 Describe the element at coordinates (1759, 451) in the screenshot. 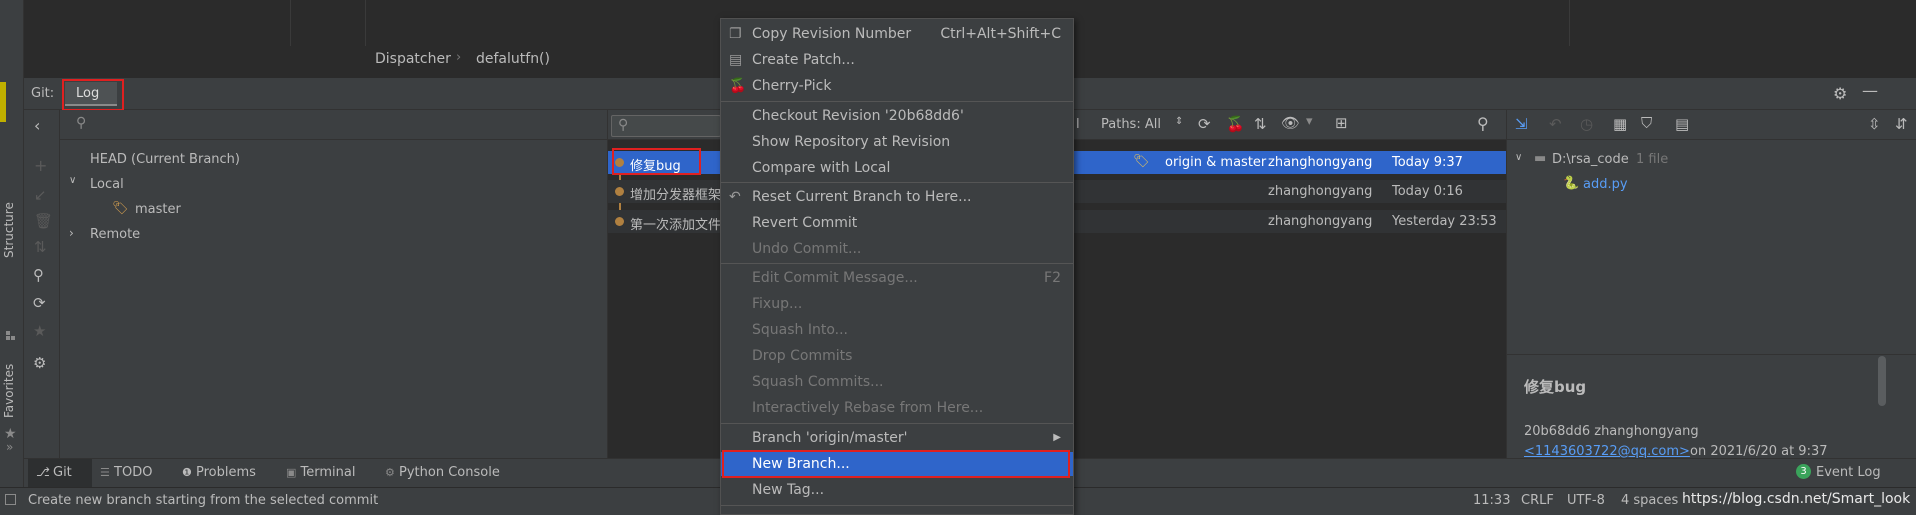

I see `commit-detail-date: on 2021/6/20 at 9:37` at that location.